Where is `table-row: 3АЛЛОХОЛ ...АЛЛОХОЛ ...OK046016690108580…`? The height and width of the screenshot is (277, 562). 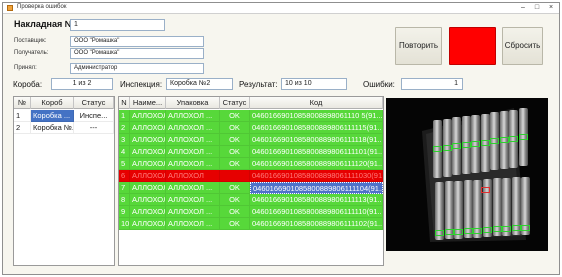
table-row: 3АЛЛОХОЛ ...АЛЛОХОЛ ...OK046016690108580… is located at coordinates (251, 140).